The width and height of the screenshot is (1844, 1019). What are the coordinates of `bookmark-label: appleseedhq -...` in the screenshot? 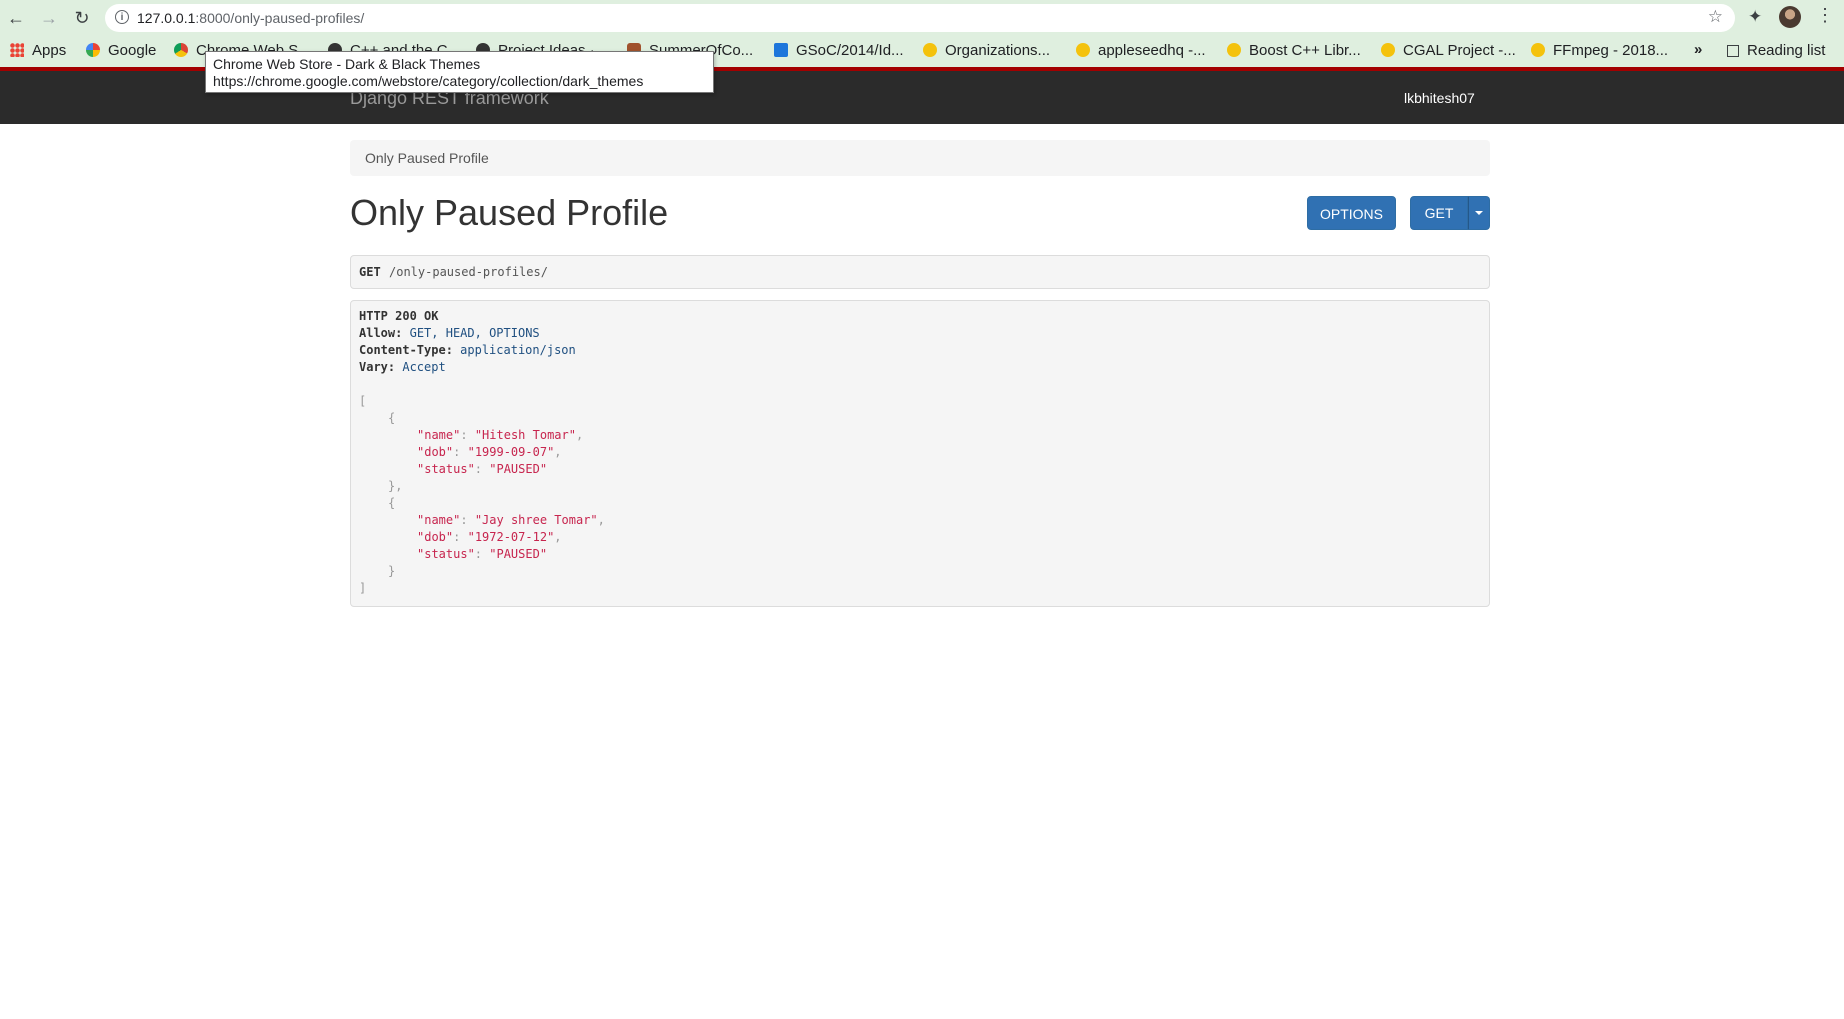 It's located at (1152, 50).